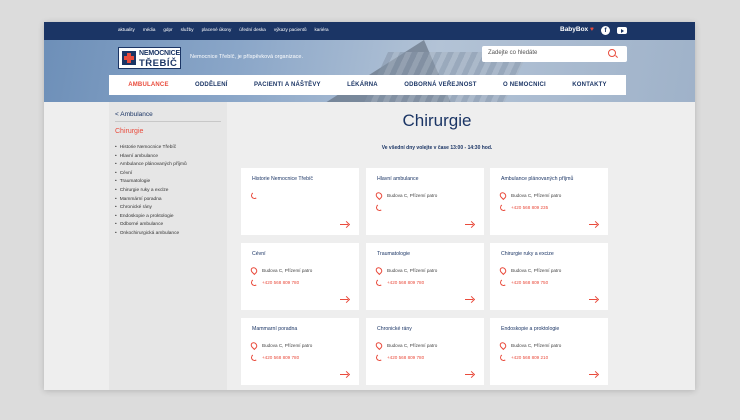 The image size is (740, 420). I want to click on sidebar-item: Onkochirurgická ambulance, so click(151, 234).